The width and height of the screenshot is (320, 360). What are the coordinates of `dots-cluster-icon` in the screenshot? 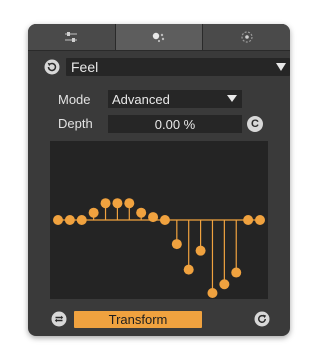 It's located at (158, 37).